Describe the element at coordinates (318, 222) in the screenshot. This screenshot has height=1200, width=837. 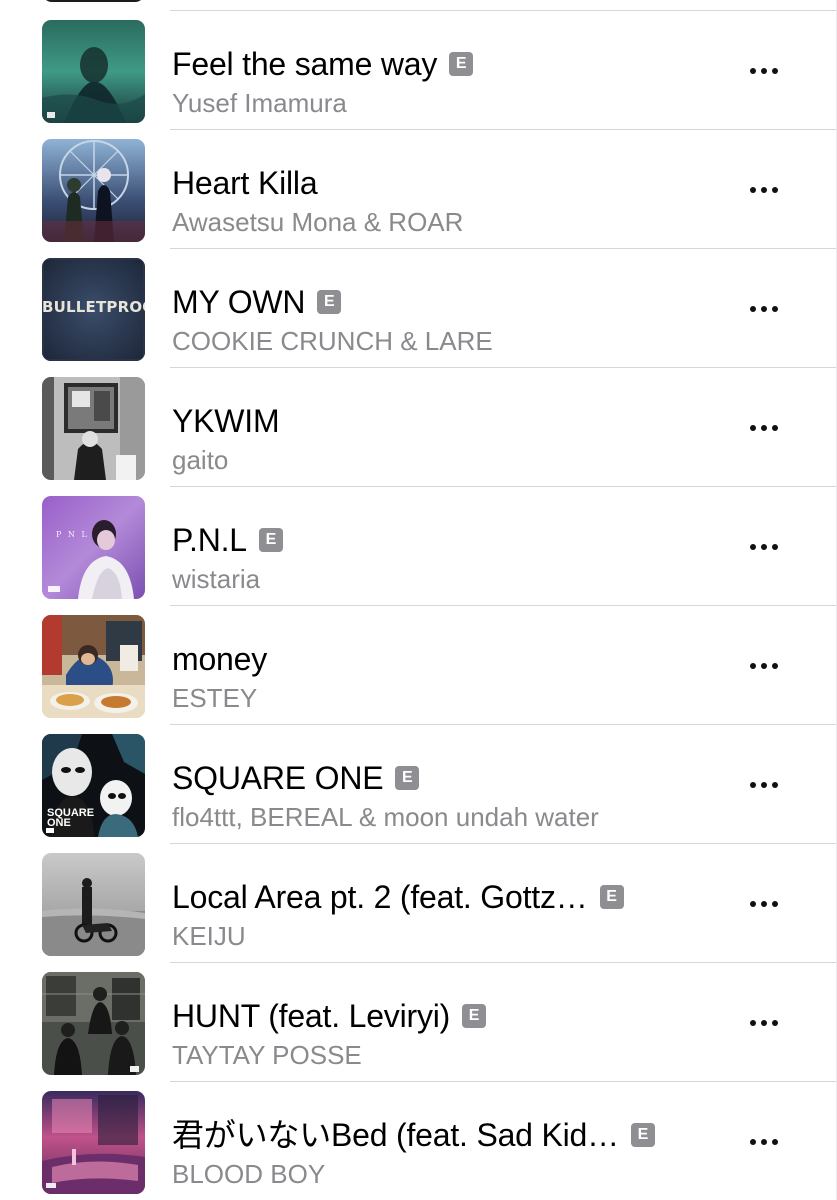
I see `song-artist: Awasetsu Mona & ROAR` at that location.